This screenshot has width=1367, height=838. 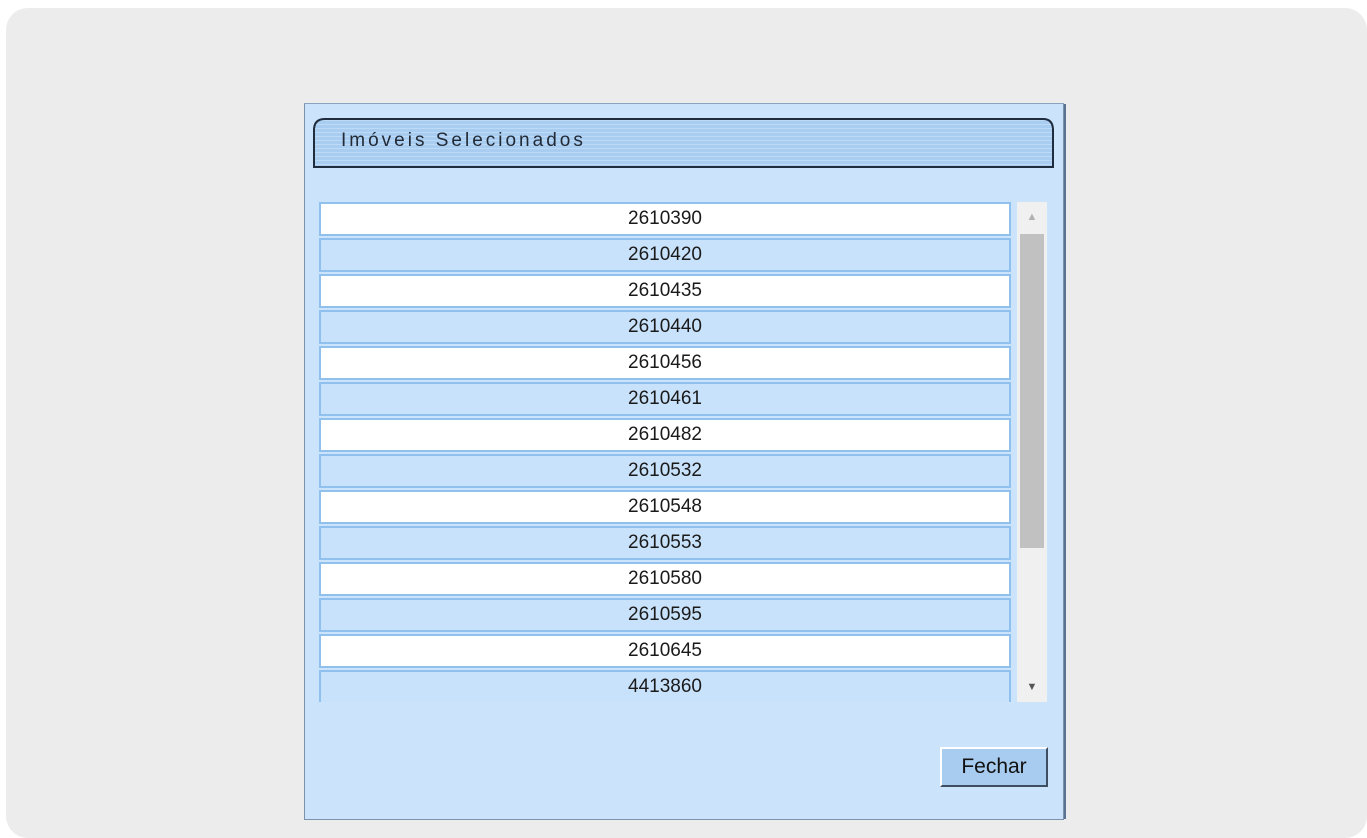 What do you see at coordinates (1032, 217) in the screenshot?
I see `scroll-up-icon: ▲` at bounding box center [1032, 217].